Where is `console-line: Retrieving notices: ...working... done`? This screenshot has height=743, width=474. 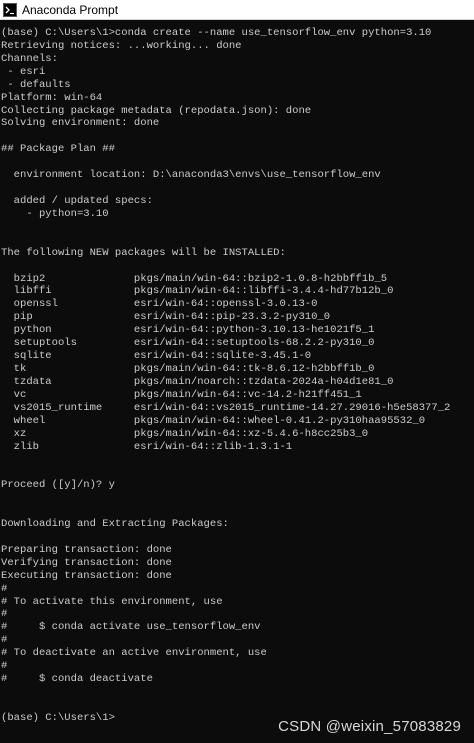 console-line: Retrieving notices: ...working... done is located at coordinates (121, 45).